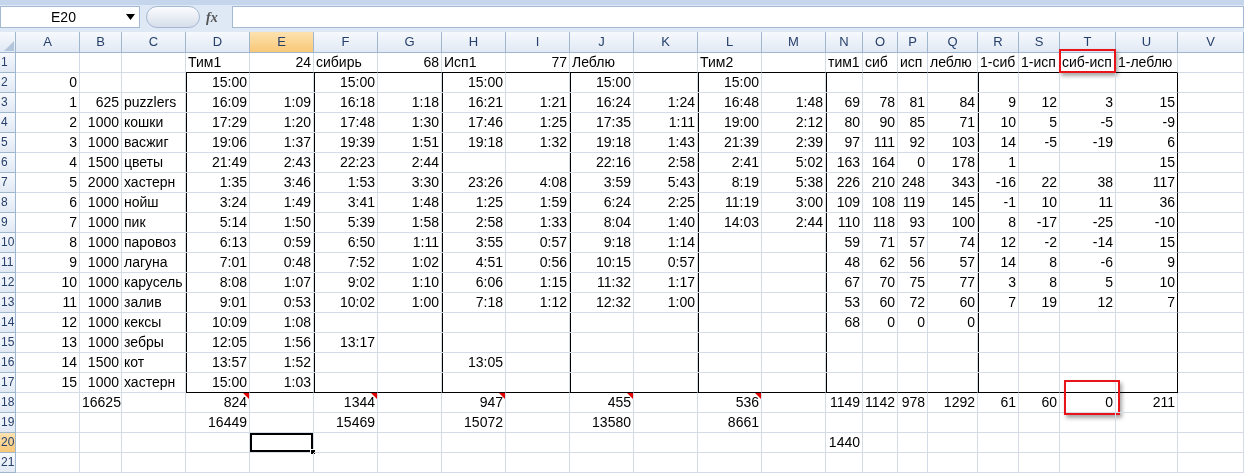 This screenshot has height=475, width=1244. What do you see at coordinates (282, 42) in the screenshot?
I see `column-header: E` at bounding box center [282, 42].